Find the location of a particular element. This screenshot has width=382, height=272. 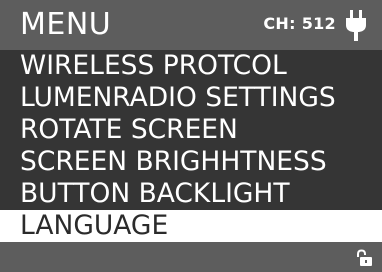

menu-title: MENU is located at coordinates (66, 24).